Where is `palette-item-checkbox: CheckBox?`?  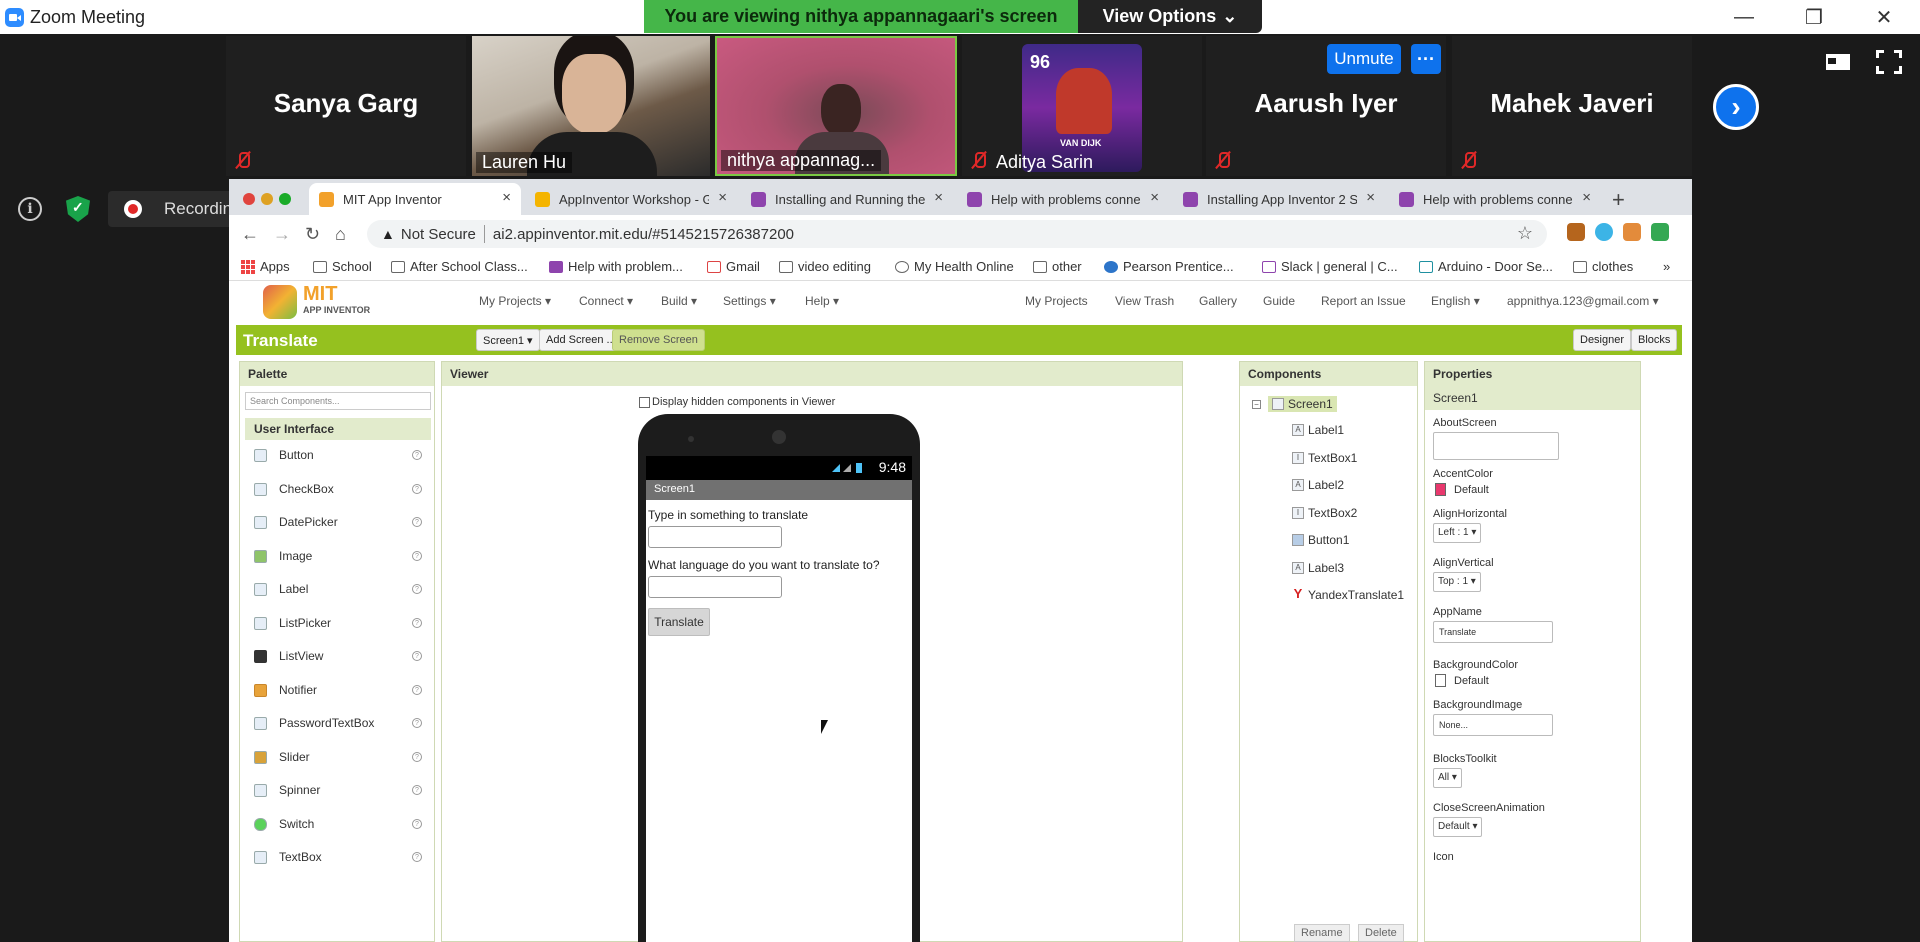 palette-item-checkbox: CheckBox? is located at coordinates (339, 489).